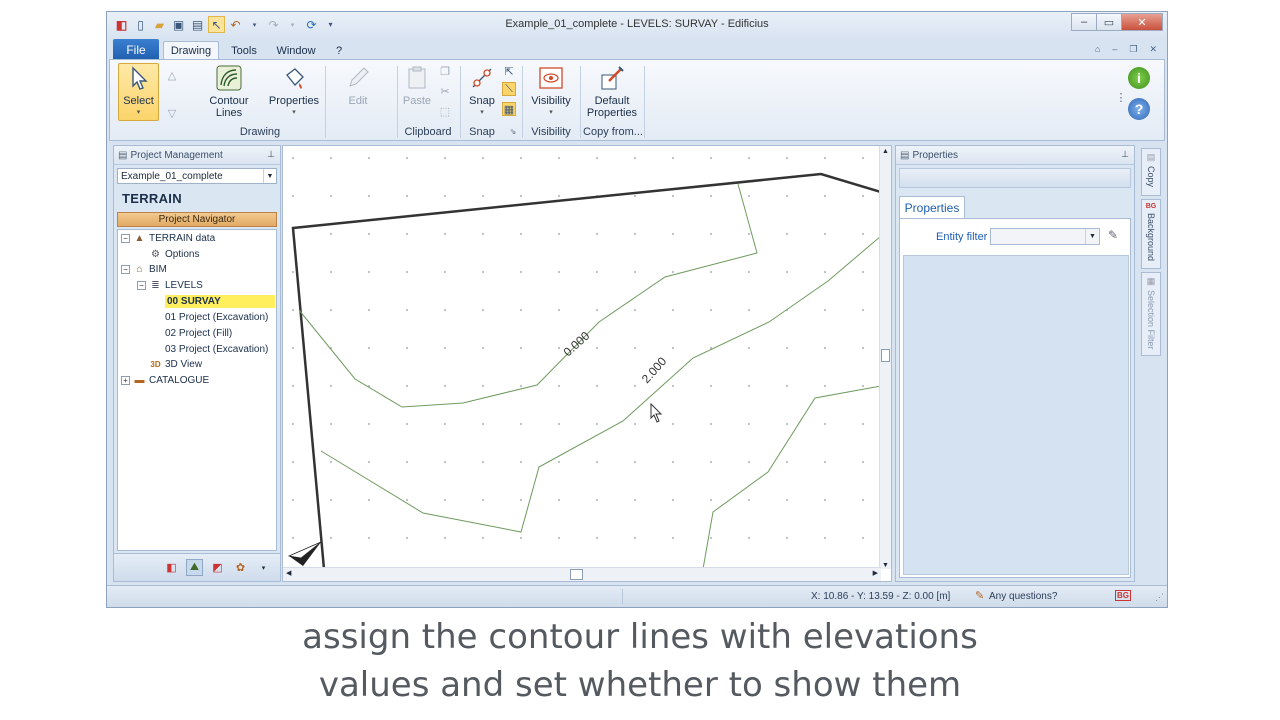 Image resolution: width=1280 pixels, height=720 pixels. What do you see at coordinates (171, 567) in the screenshot?
I see `project-tool-icon: ◧` at bounding box center [171, 567].